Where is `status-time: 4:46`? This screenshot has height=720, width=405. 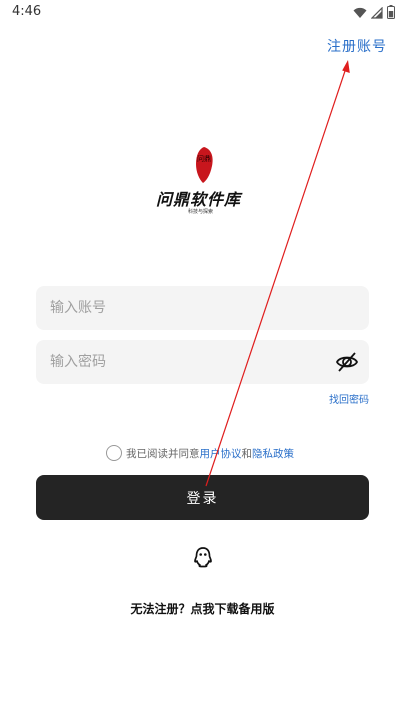 status-time: 4:46 is located at coordinates (27, 11).